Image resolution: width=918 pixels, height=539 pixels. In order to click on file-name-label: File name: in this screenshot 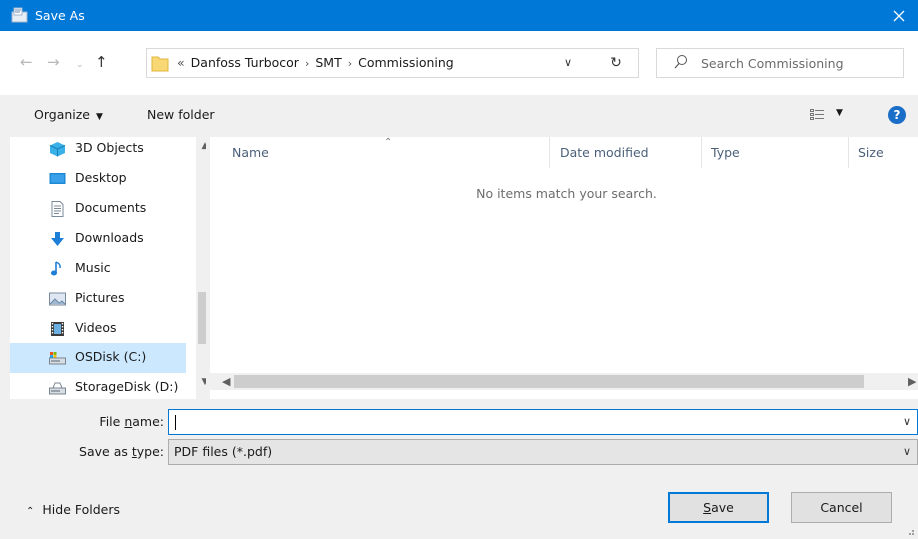, I will do `click(131, 421)`.